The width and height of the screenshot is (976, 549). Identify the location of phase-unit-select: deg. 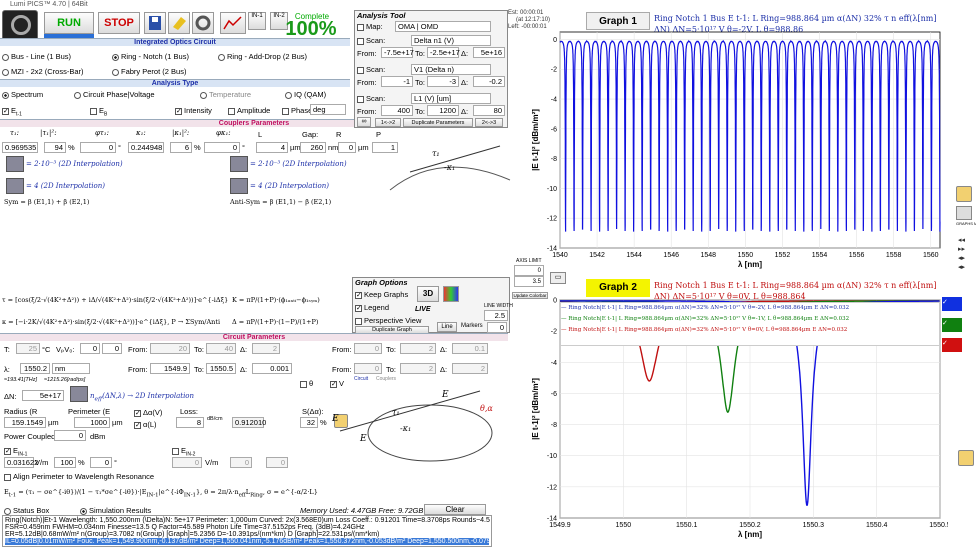
(328, 109).